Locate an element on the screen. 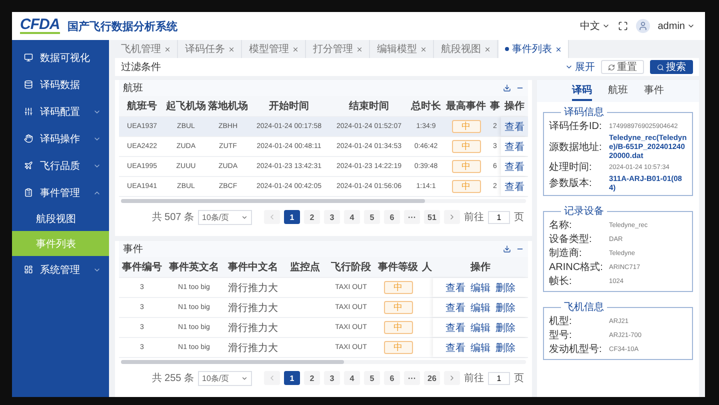  detail-tab: 事件 is located at coordinates (654, 91).